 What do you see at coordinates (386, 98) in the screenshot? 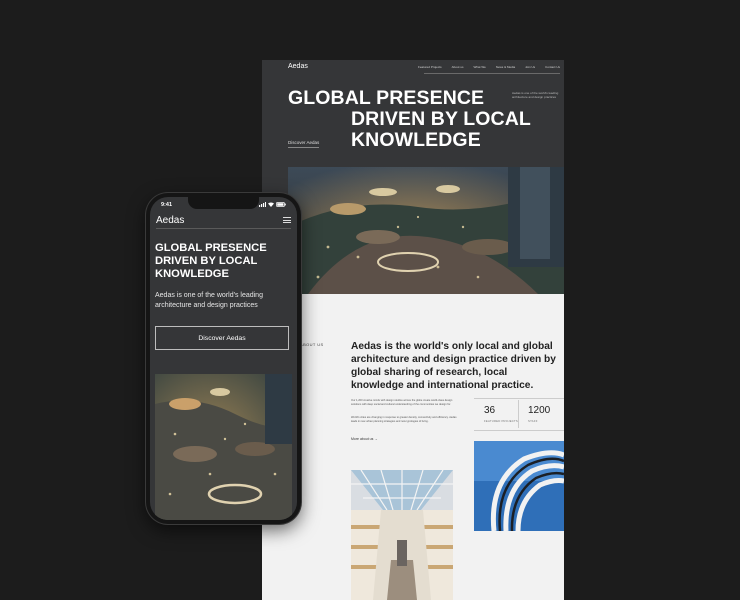
I see `desktop-headline-line1: GLOBAL PRESENCE` at bounding box center [386, 98].